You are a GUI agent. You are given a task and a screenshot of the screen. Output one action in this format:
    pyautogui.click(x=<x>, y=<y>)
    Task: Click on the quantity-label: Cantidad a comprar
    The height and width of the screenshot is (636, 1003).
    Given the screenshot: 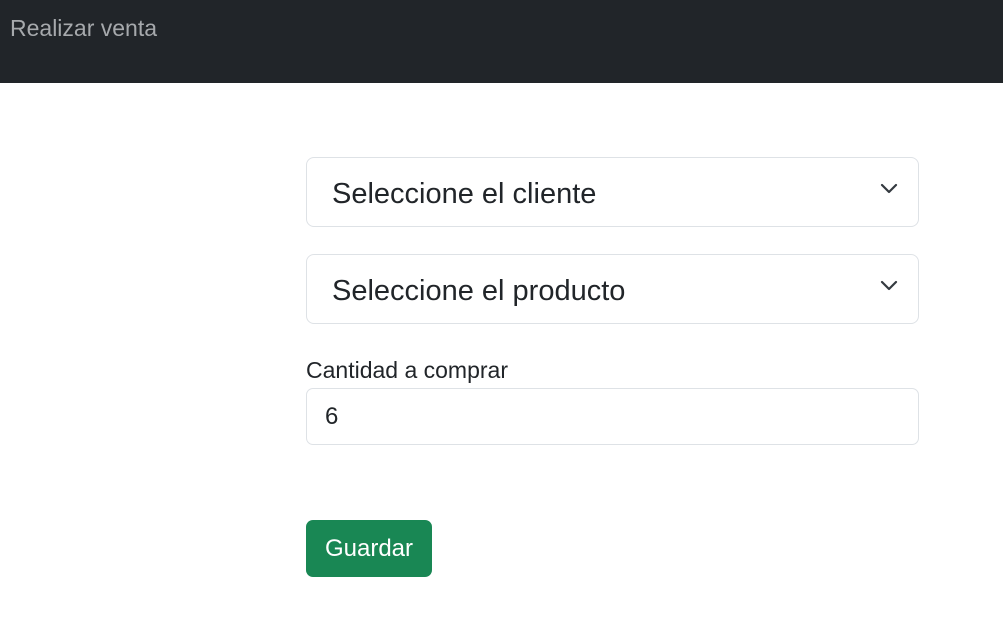 What is the action you would take?
    pyautogui.click(x=407, y=370)
    